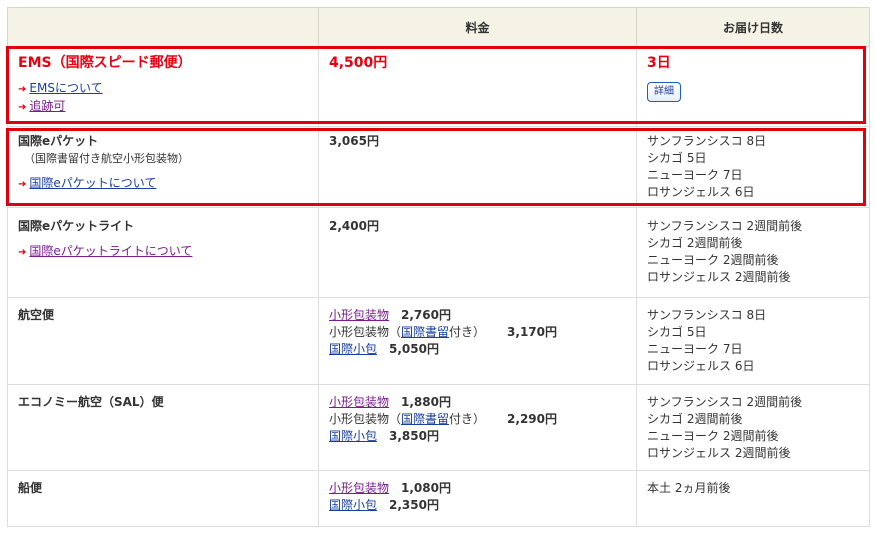 Image resolution: width=875 pixels, height=533 pixels. Describe the element at coordinates (477, 252) in the screenshot. I see `epacket-lite-price-cell: 2,400円` at that location.